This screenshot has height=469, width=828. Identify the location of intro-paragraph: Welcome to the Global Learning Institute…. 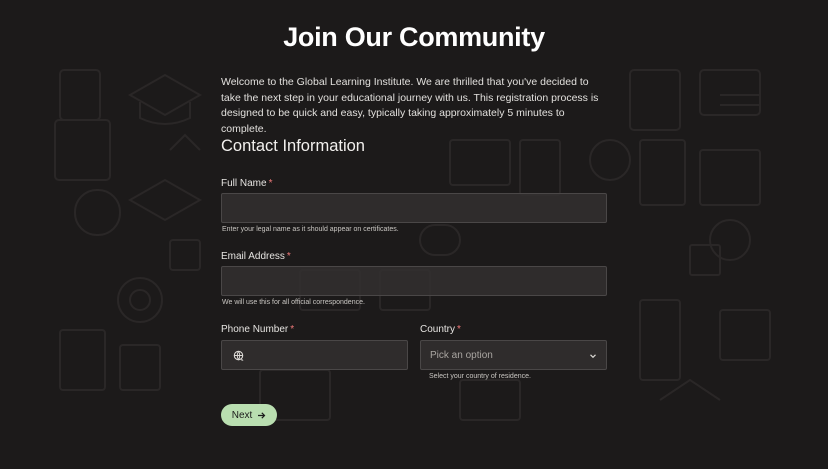
(410, 105).